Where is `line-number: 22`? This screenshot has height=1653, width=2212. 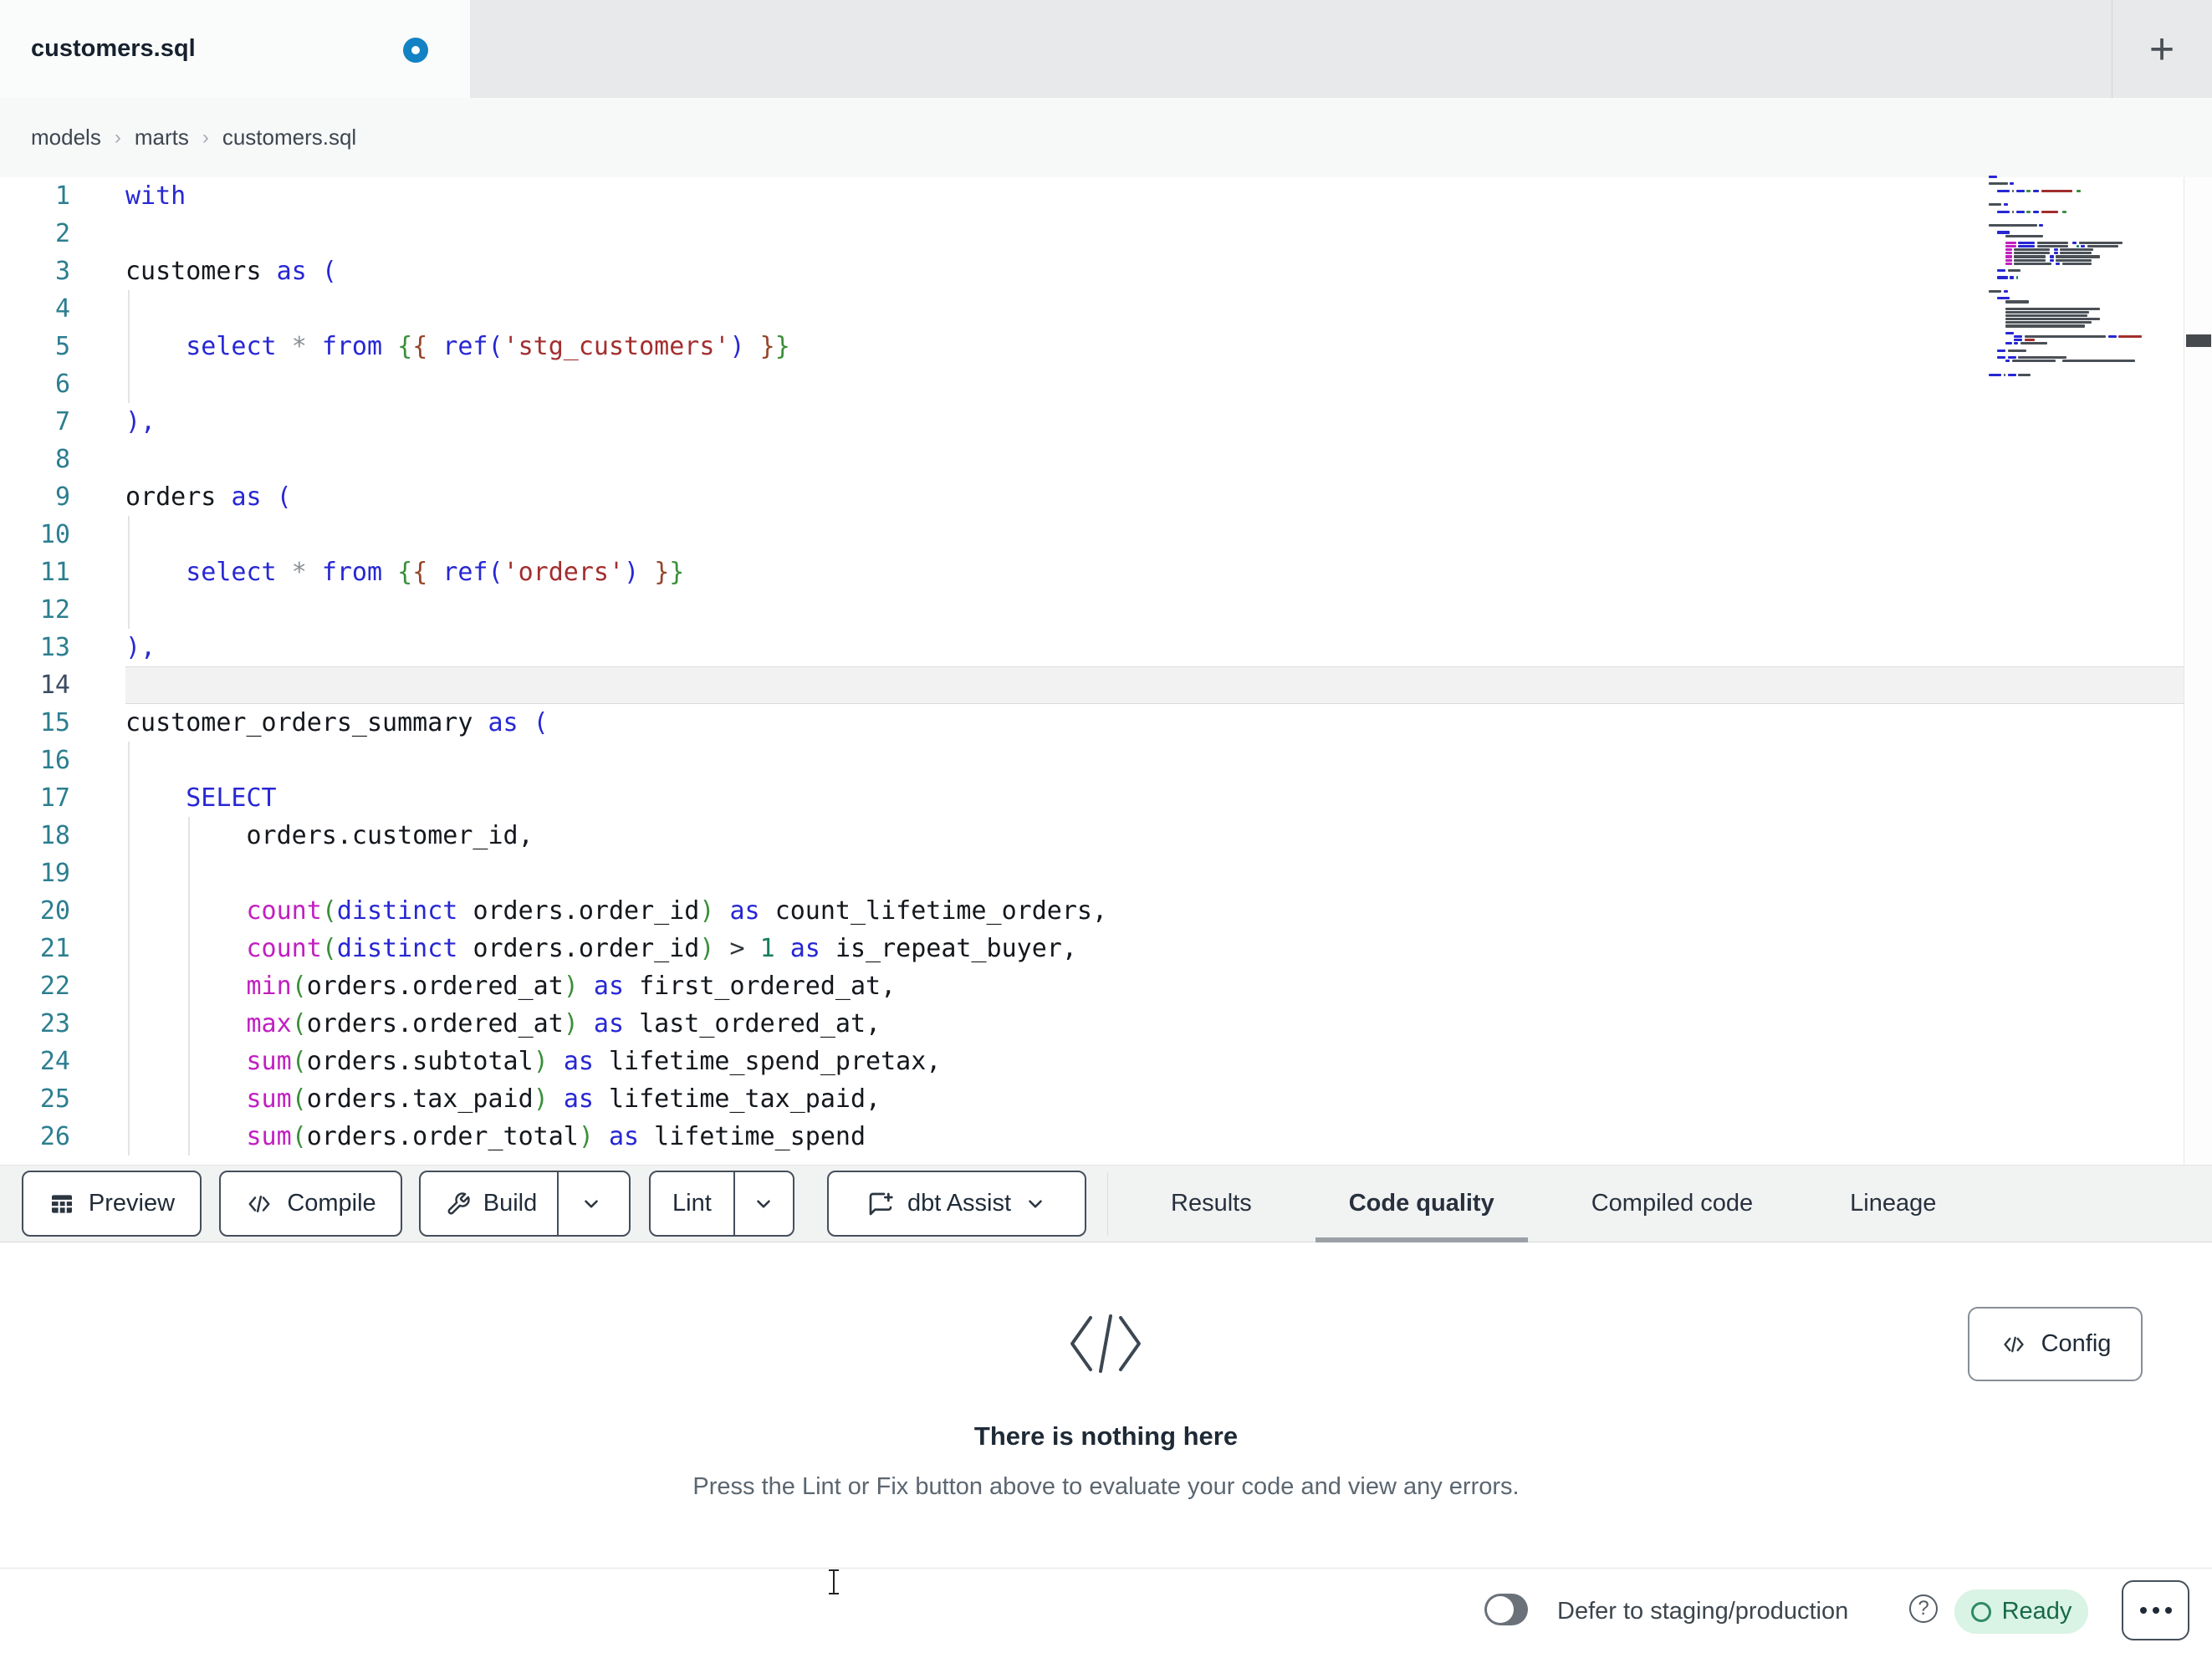 line-number: 22 is located at coordinates (55, 986).